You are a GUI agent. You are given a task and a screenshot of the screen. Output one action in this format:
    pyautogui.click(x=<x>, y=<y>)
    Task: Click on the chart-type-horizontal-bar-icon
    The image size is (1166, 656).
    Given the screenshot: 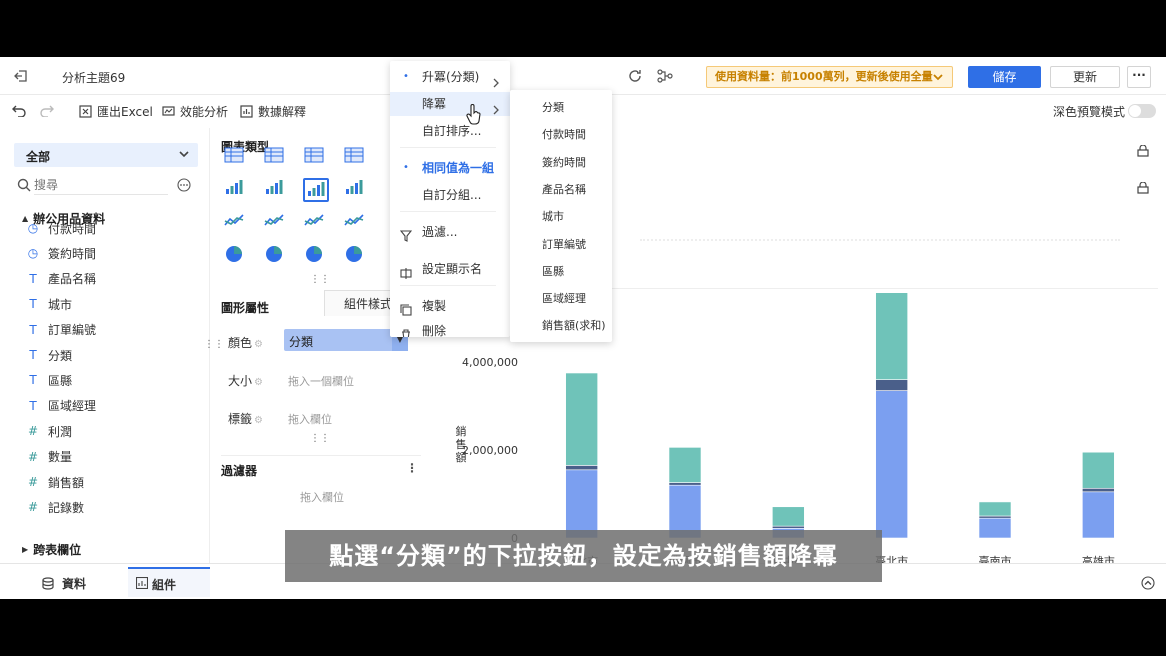 What is the action you would take?
    pyautogui.click(x=356, y=190)
    